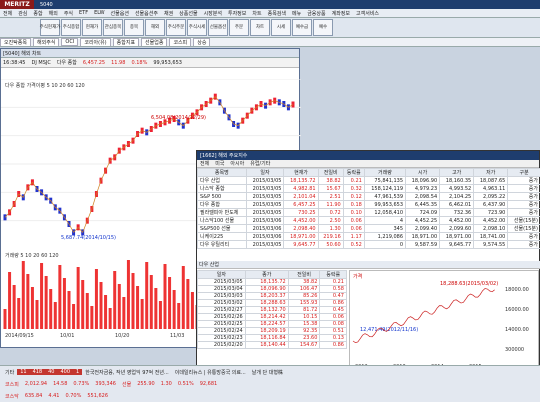 This screenshot has height=402, width=540. Describe the element at coordinates (68, 13) in the screenshot. I see `menu-item: 주식` at that location.